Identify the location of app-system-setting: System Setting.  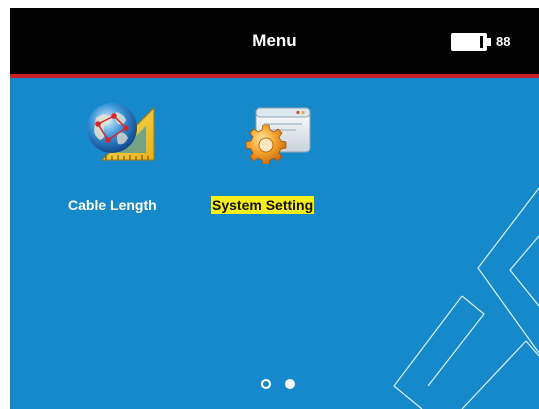
(286, 160).